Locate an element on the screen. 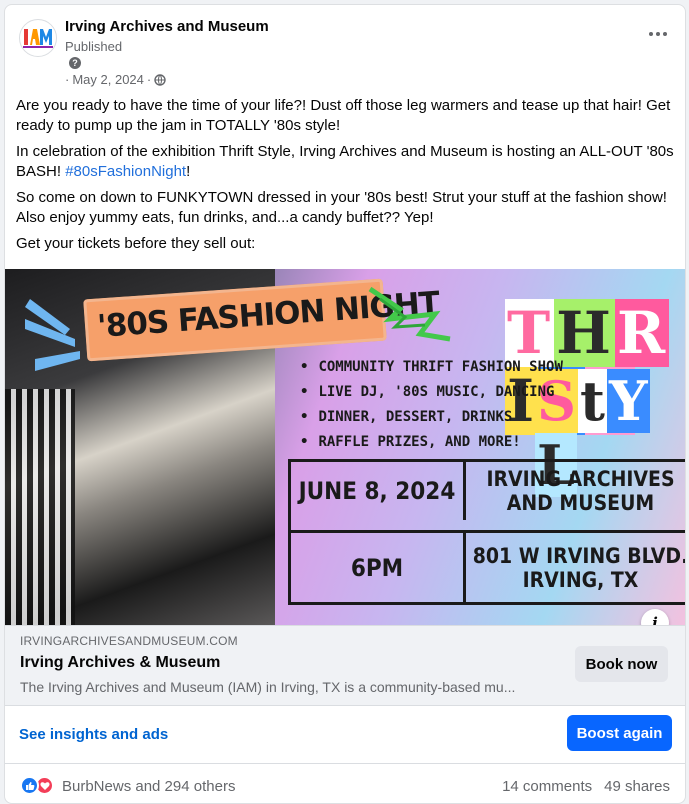  post-date: May 2, 2024 is located at coordinates (108, 79).